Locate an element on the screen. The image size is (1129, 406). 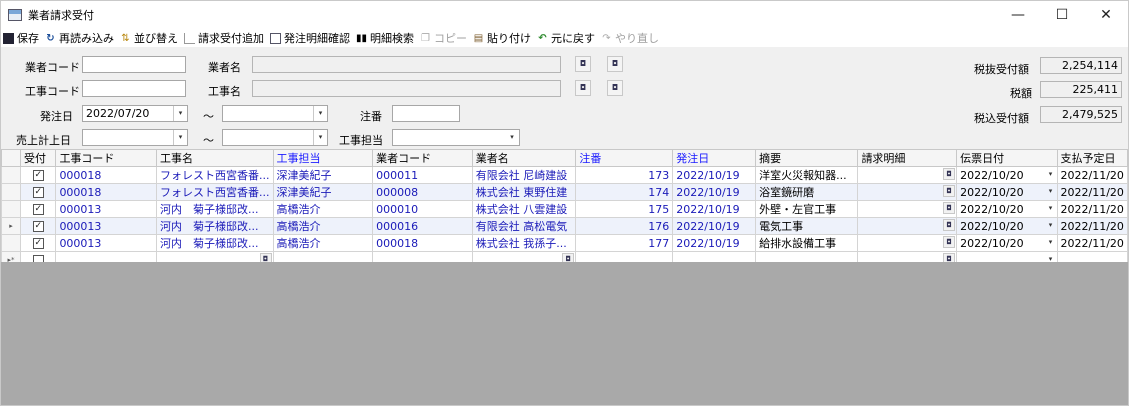
new-row: ▸* ◘ ◘ ◘ ▾ is located at coordinates (564, 256).